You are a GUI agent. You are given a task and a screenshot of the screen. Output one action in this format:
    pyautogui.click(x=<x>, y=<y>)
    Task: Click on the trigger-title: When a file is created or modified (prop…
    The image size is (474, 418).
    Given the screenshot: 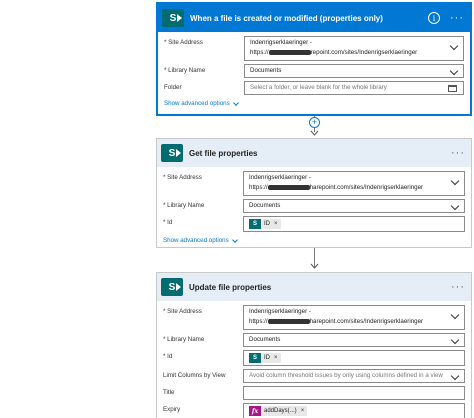 What is the action you would take?
    pyautogui.click(x=286, y=18)
    